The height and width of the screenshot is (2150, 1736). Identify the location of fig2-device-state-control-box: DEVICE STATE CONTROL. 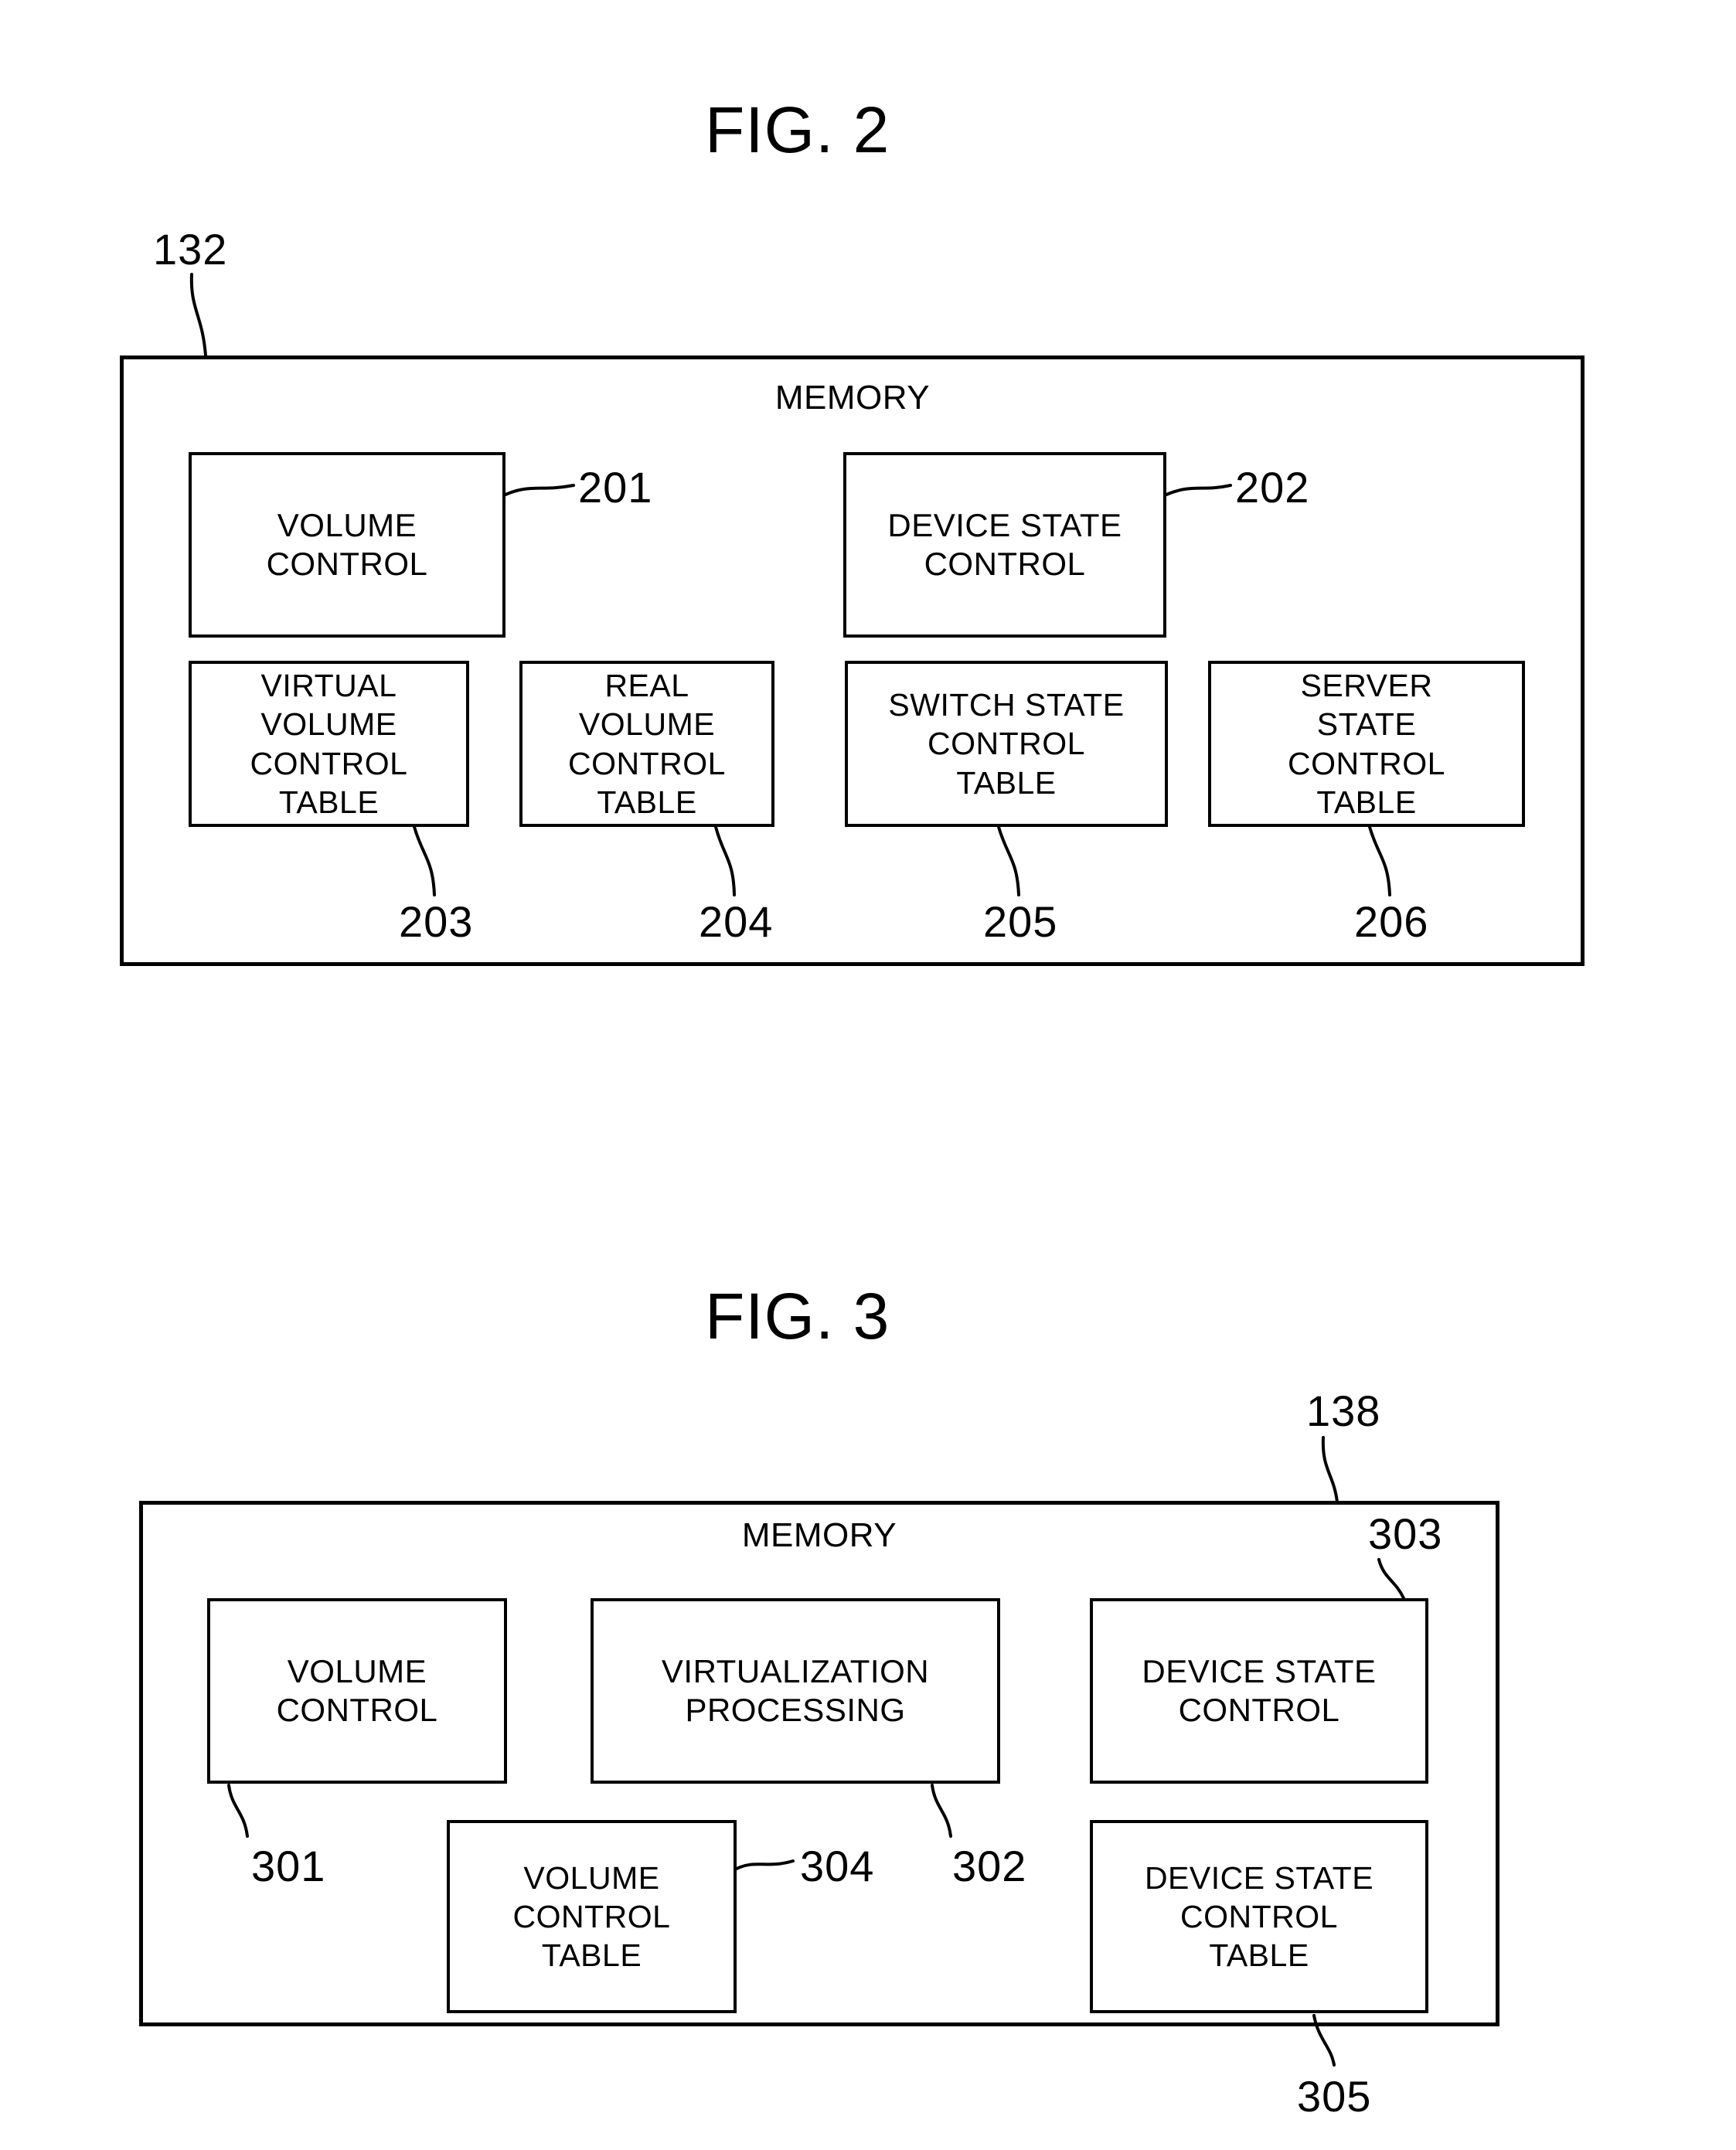
(1005, 545).